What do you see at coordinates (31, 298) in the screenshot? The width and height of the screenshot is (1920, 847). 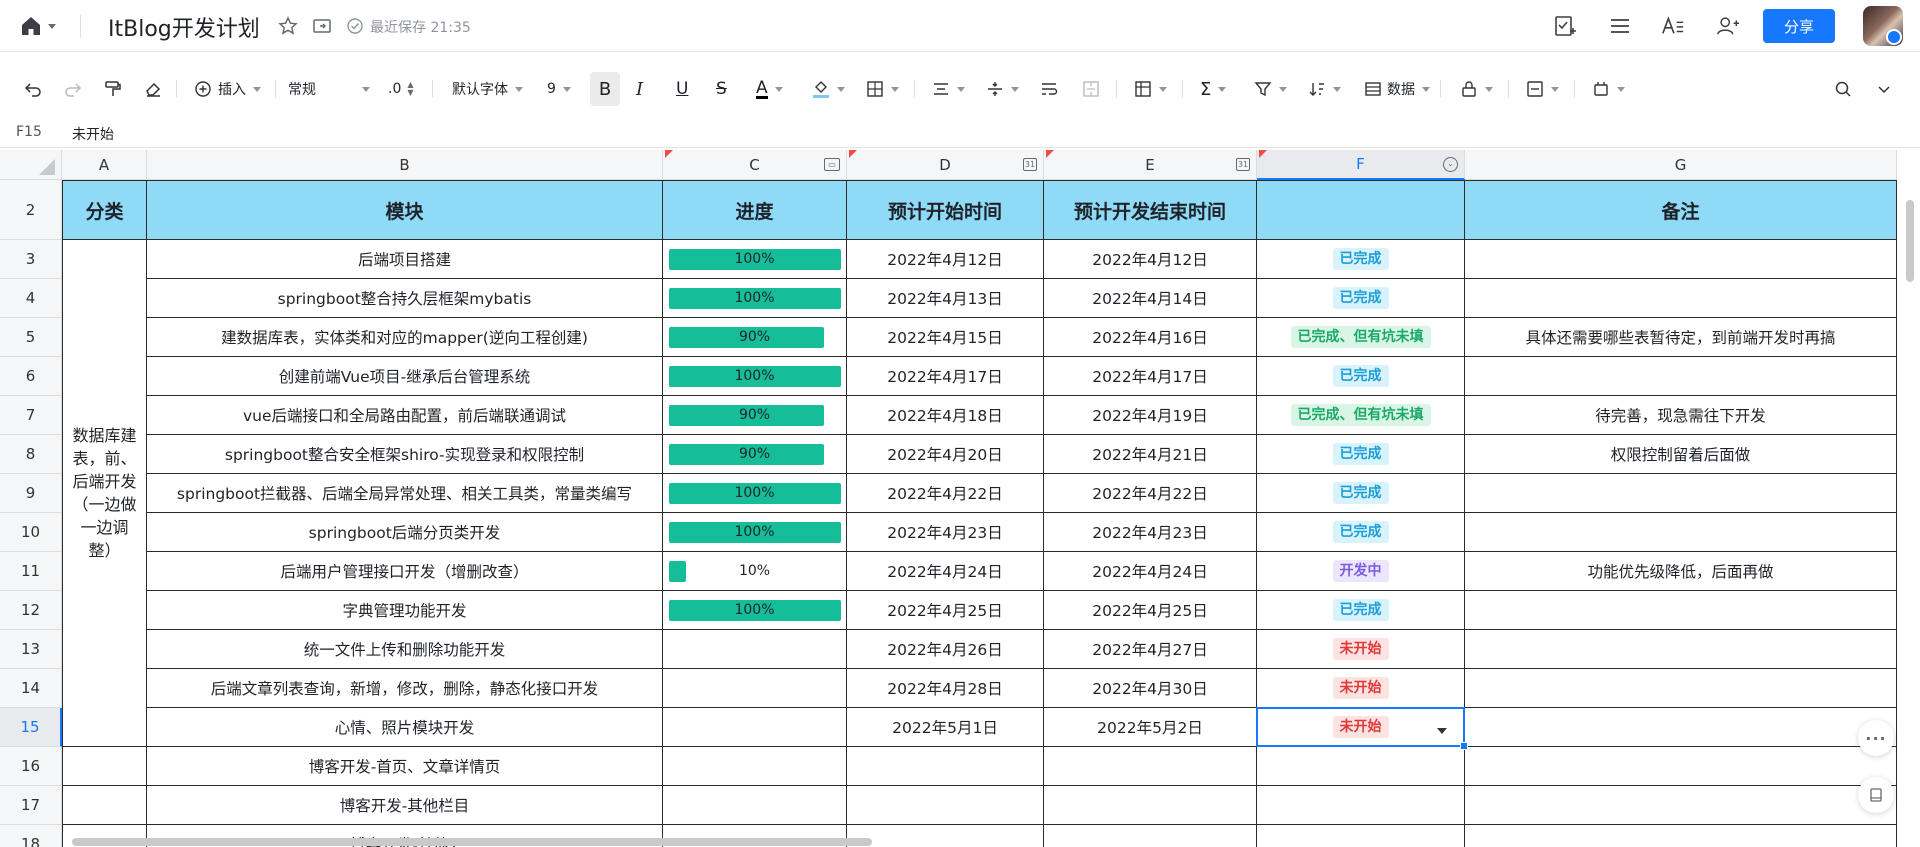 I see `row-header: 4` at bounding box center [31, 298].